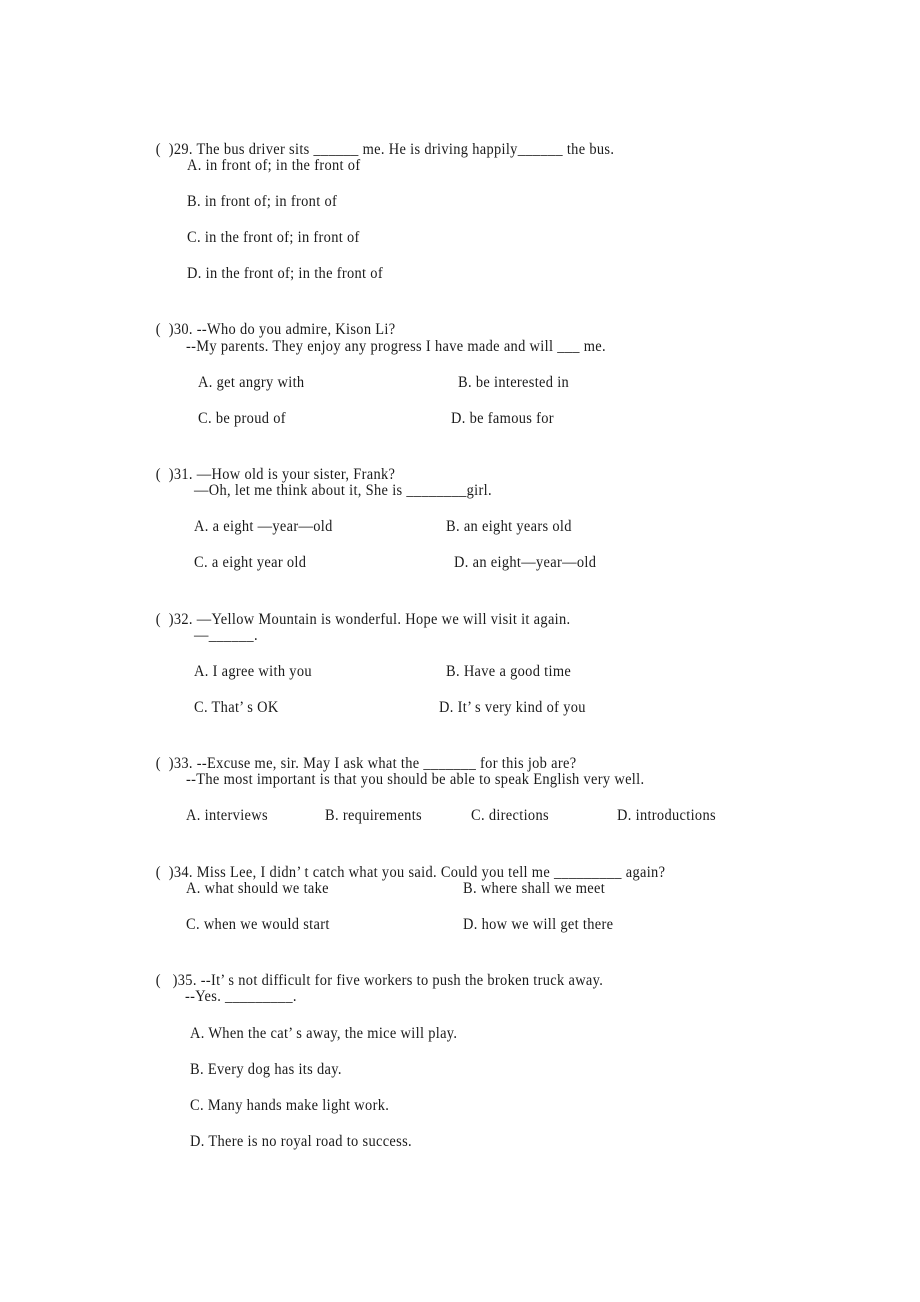  I want to click on question-30-option-a: A. get angry with, so click(251, 383).